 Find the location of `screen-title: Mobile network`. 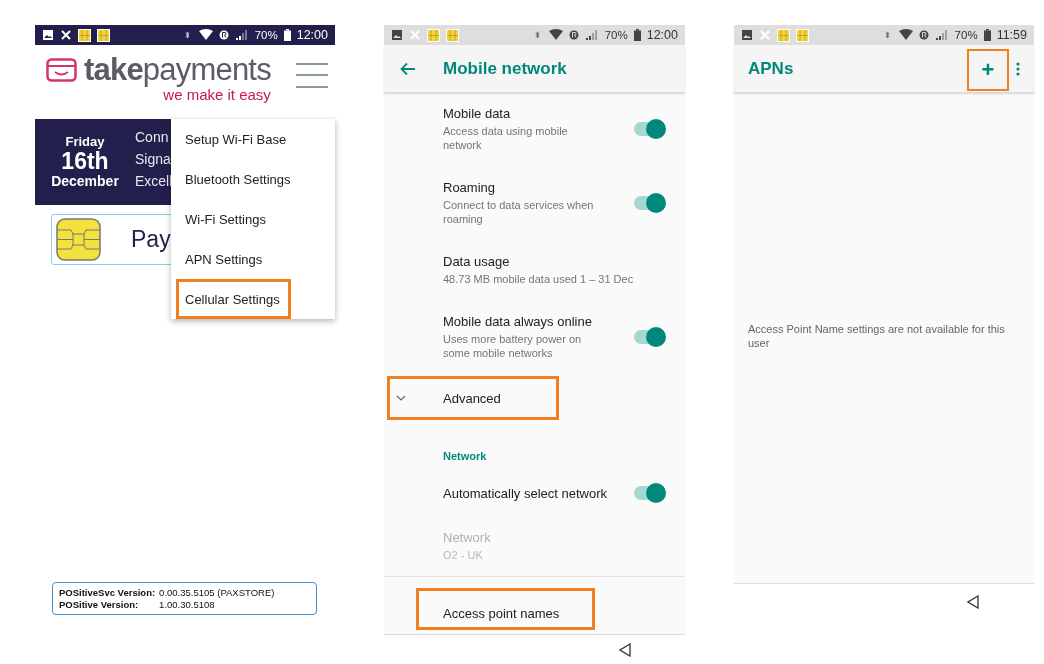

screen-title: Mobile network is located at coordinates (505, 68).